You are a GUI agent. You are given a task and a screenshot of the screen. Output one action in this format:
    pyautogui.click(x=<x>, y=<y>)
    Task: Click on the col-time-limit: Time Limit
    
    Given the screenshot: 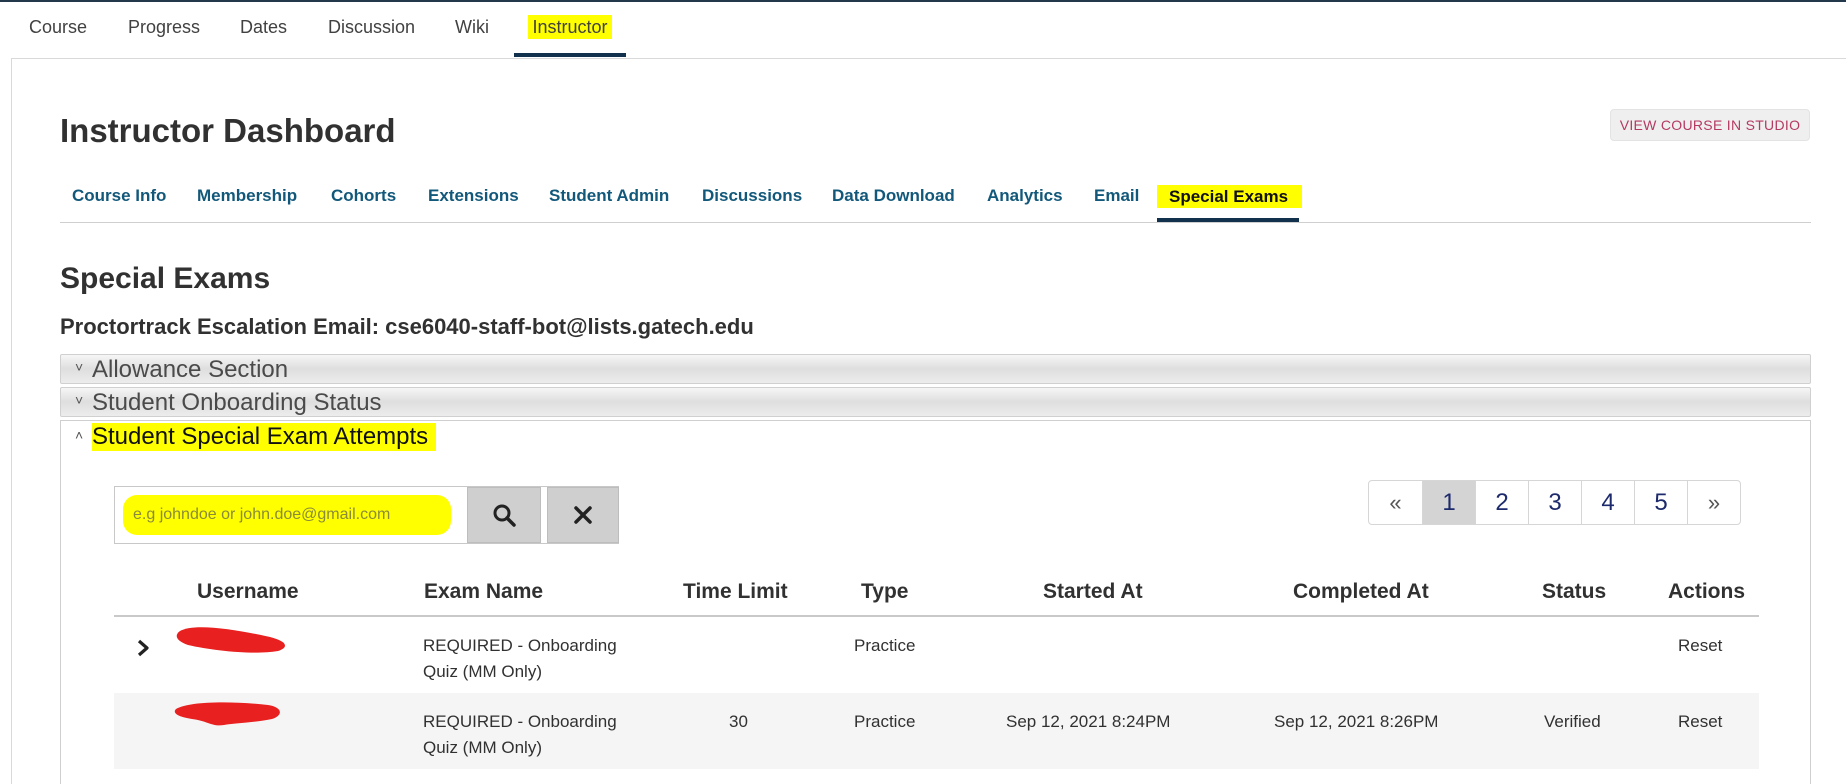 What is the action you would take?
    pyautogui.click(x=735, y=591)
    